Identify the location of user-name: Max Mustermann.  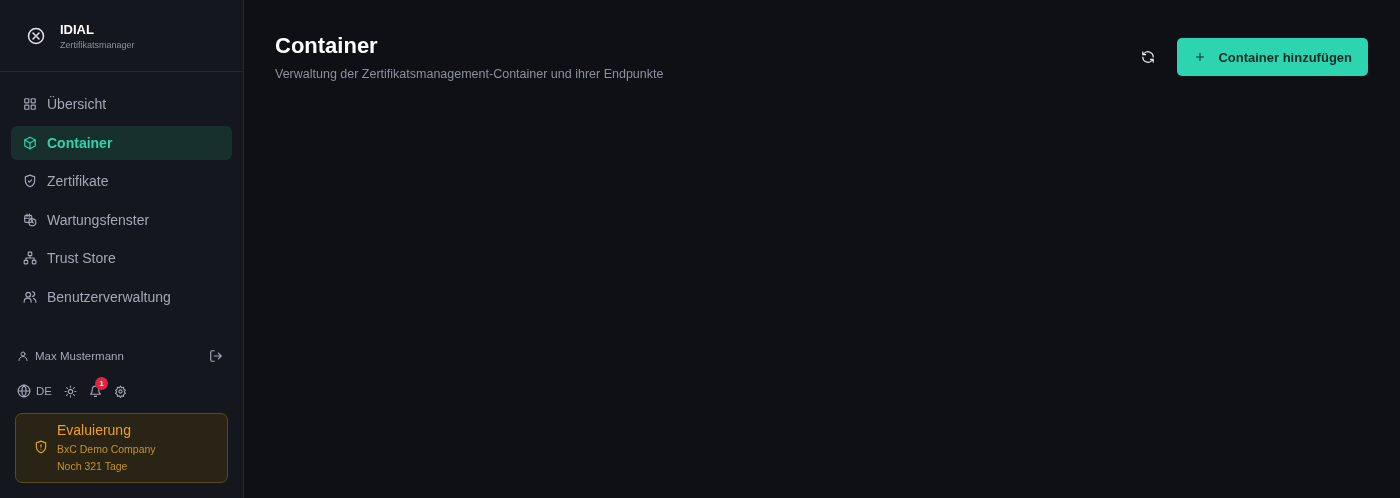
(80, 356).